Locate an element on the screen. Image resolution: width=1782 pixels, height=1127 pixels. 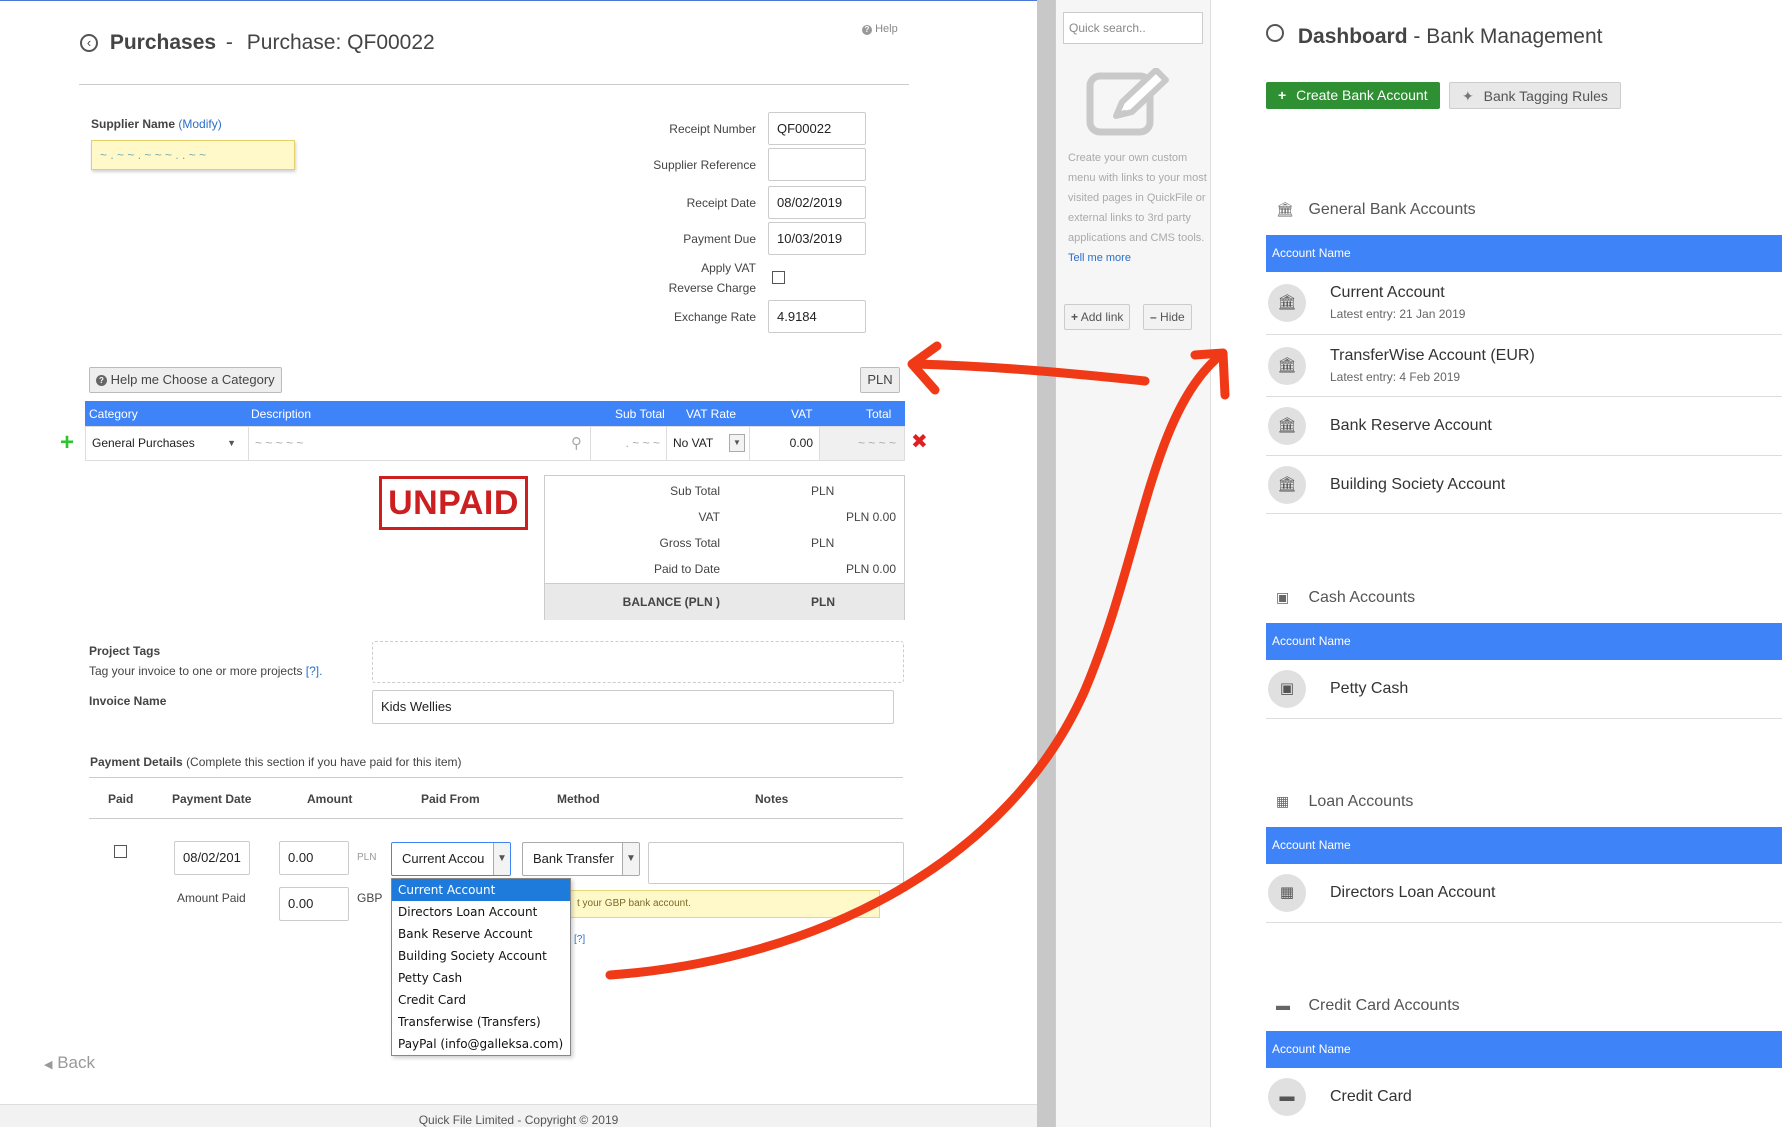
dropdown-option: Current Account is located at coordinates (481, 890).